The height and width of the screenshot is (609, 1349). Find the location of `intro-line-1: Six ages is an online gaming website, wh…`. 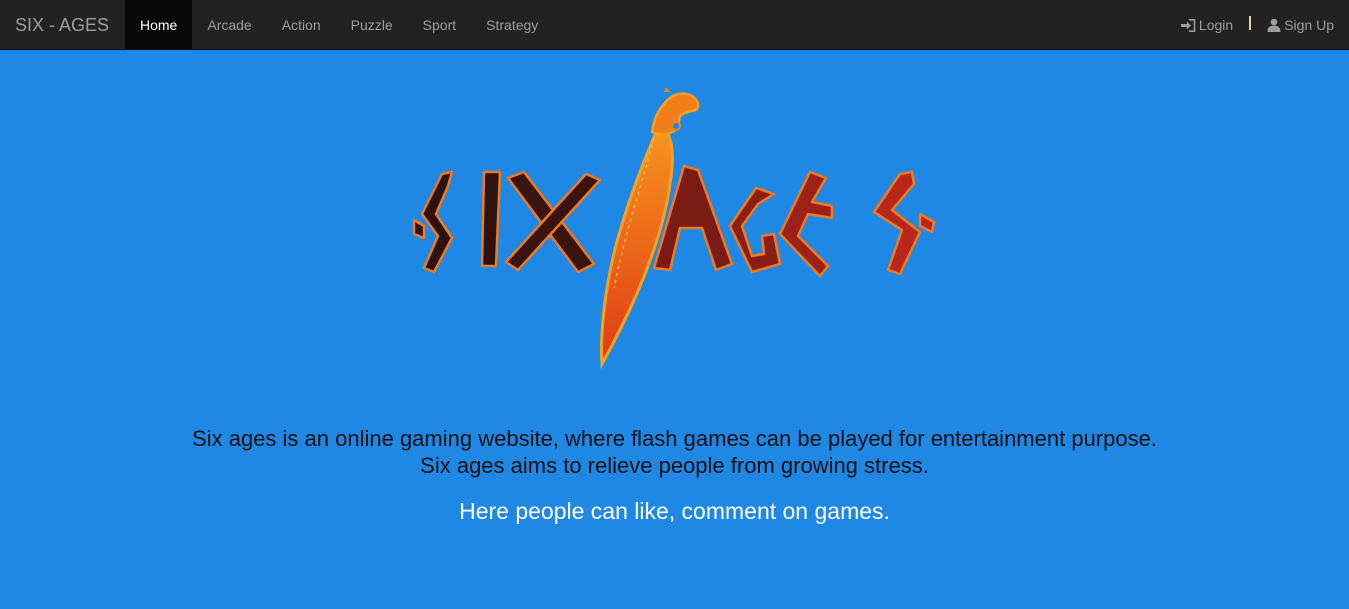

intro-line-1: Six ages is an online gaming website, wh… is located at coordinates (674, 438).